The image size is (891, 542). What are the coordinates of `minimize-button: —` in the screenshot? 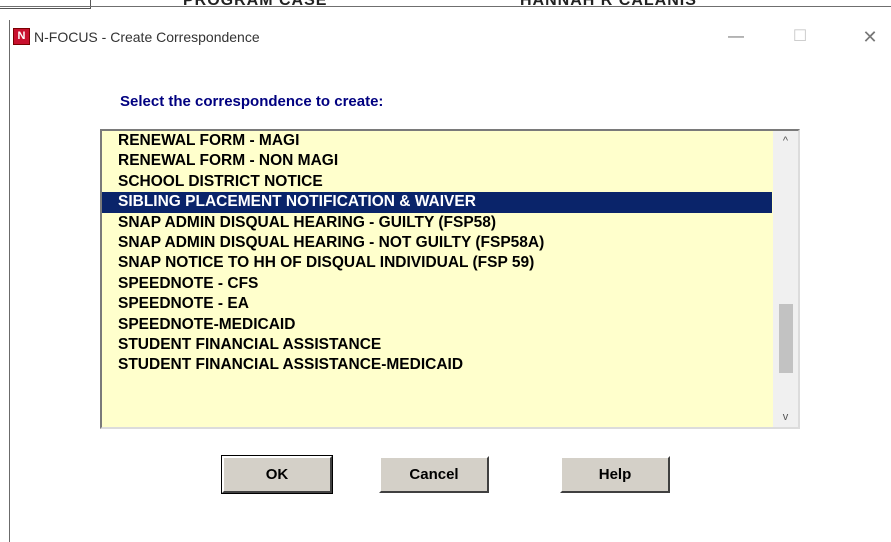 It's located at (736, 37).